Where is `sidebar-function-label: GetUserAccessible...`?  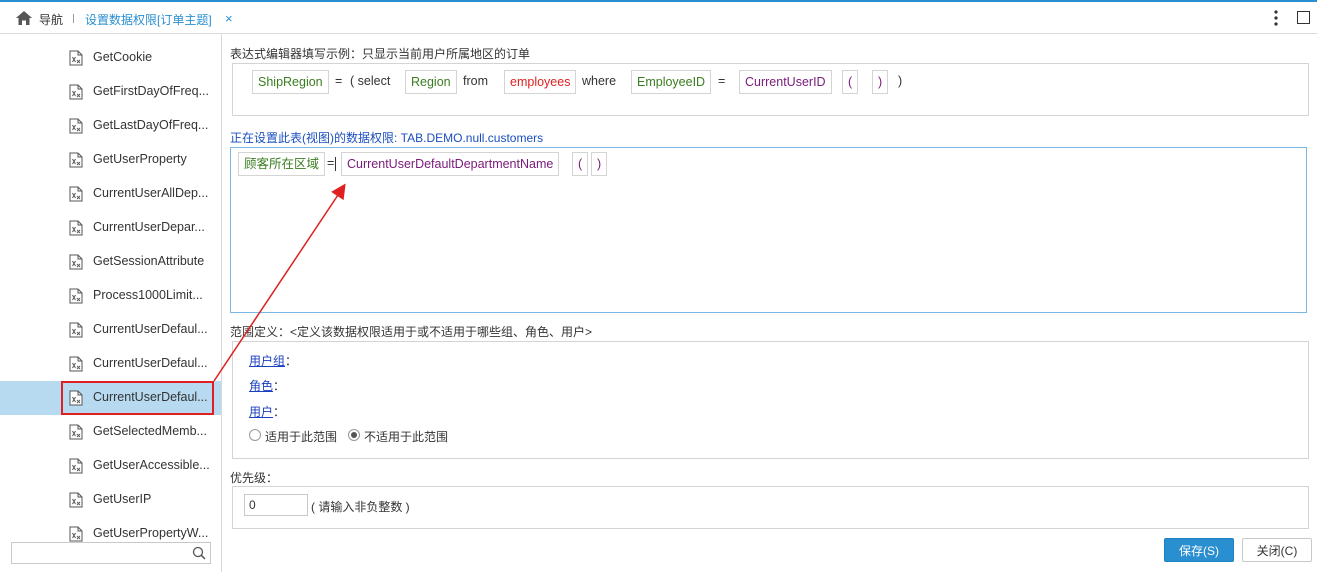 sidebar-function-label: GetUserAccessible... is located at coordinates (151, 465).